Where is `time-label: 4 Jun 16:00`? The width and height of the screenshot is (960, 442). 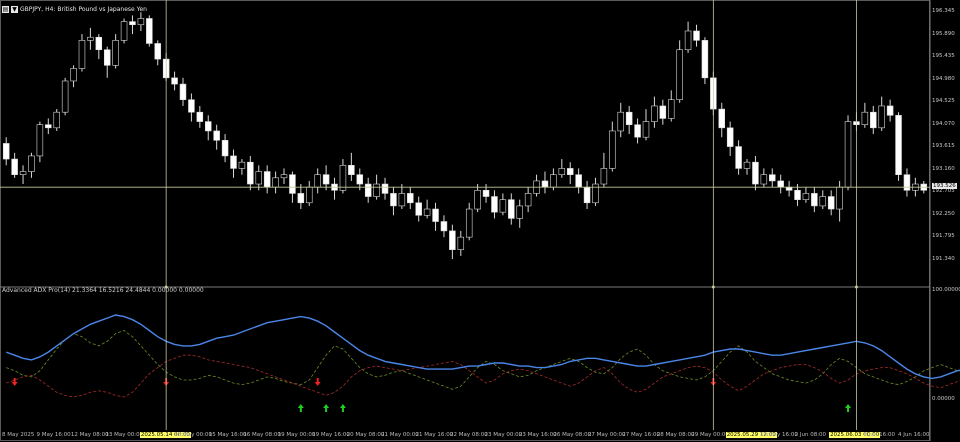
time-label: 4 Jun 16:00 is located at coordinates (914, 435).